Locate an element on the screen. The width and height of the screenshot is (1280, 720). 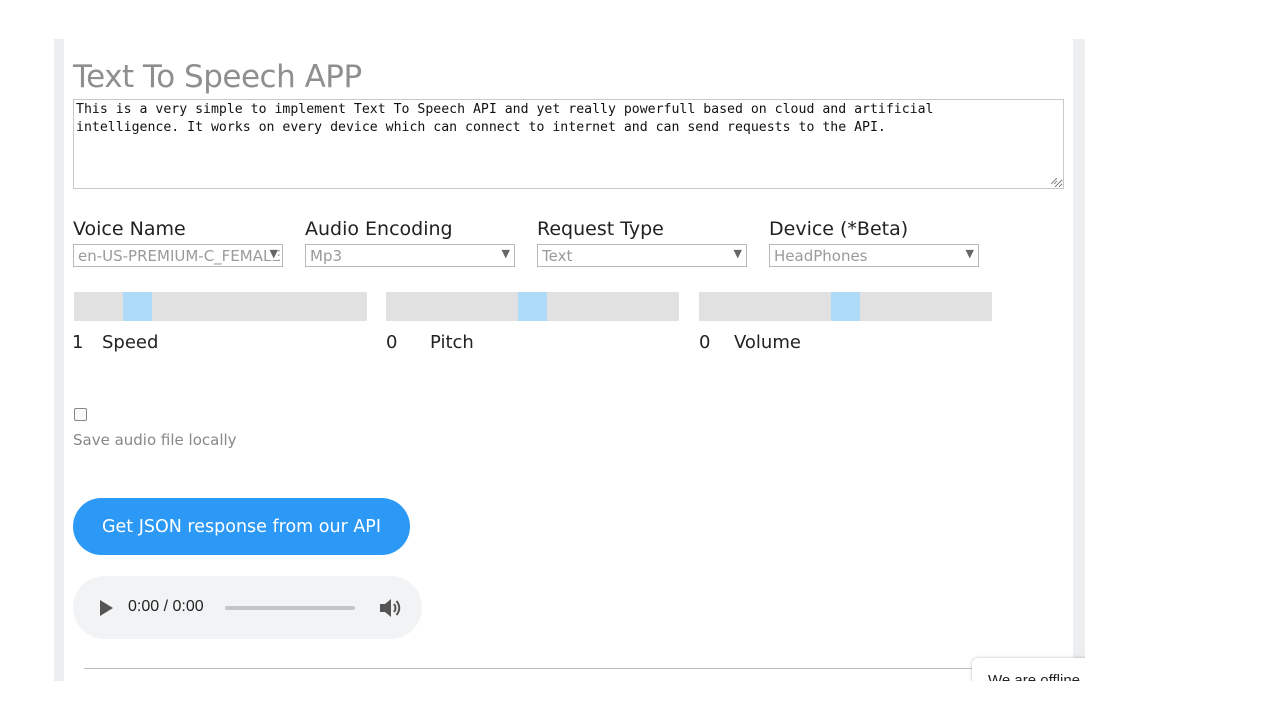
save-locally-label: Save audio file locally is located at coordinates (155, 440).